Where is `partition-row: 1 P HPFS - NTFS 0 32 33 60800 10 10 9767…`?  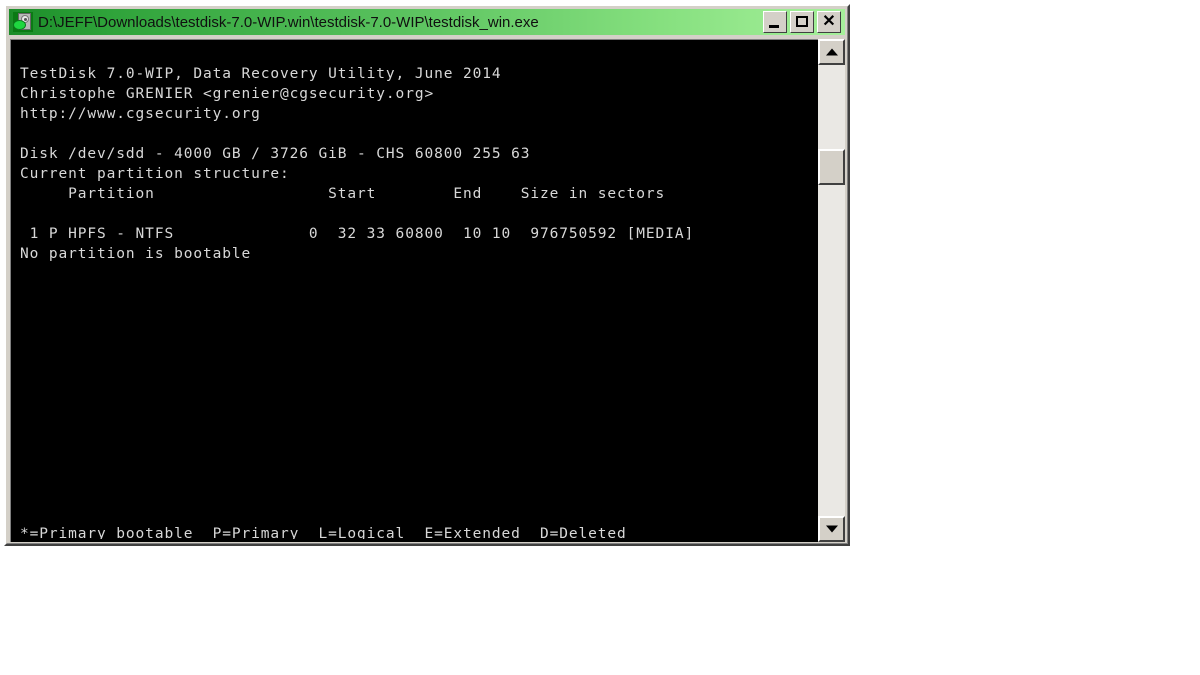 partition-row: 1 P HPFS - NTFS 0 32 33 60800 10 10 9767… is located at coordinates (417, 234).